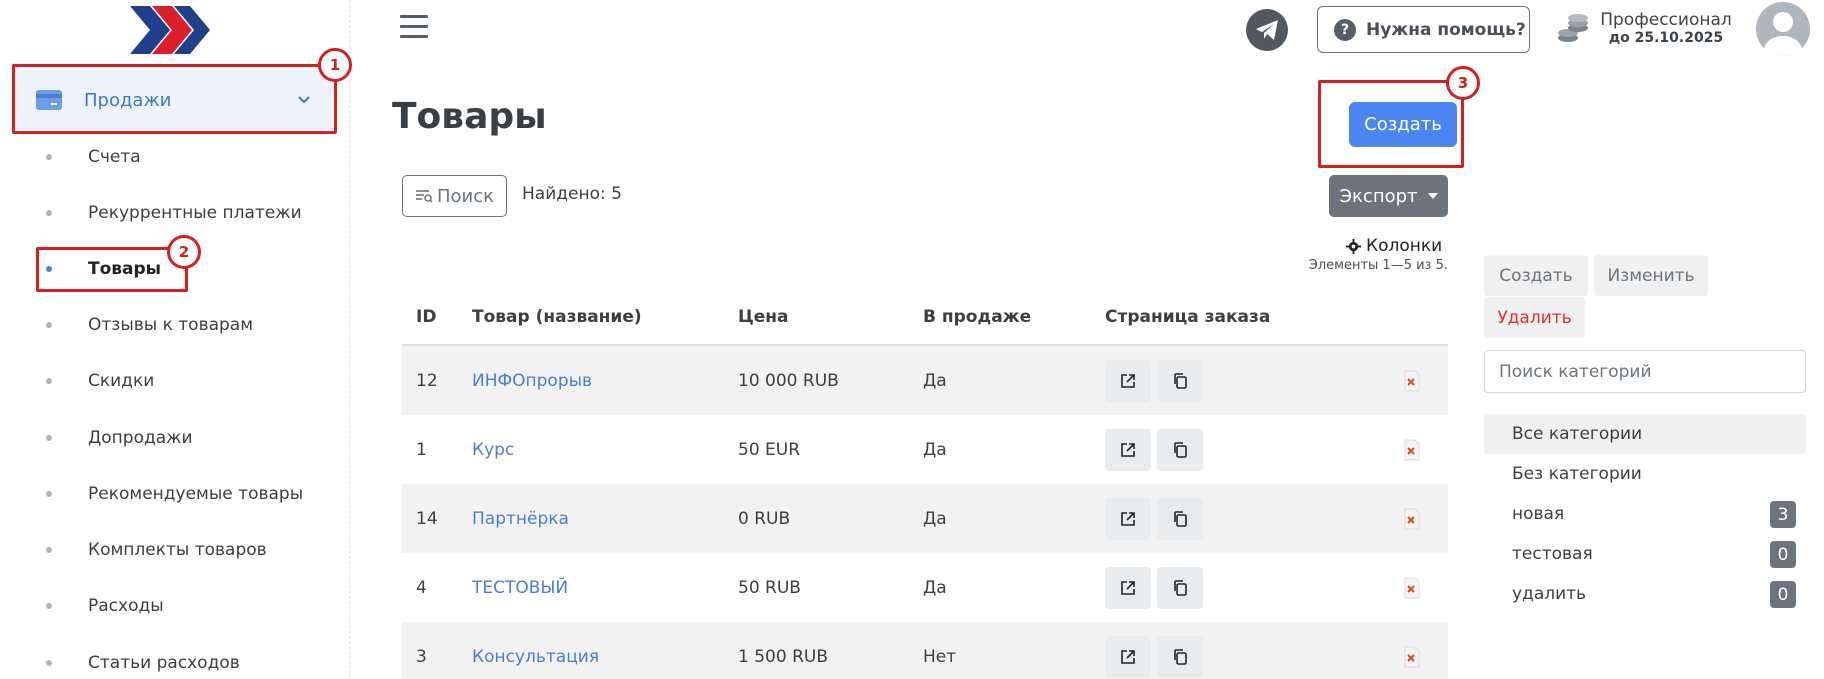  I want to click on columns-label: Колонки, so click(1404, 246).